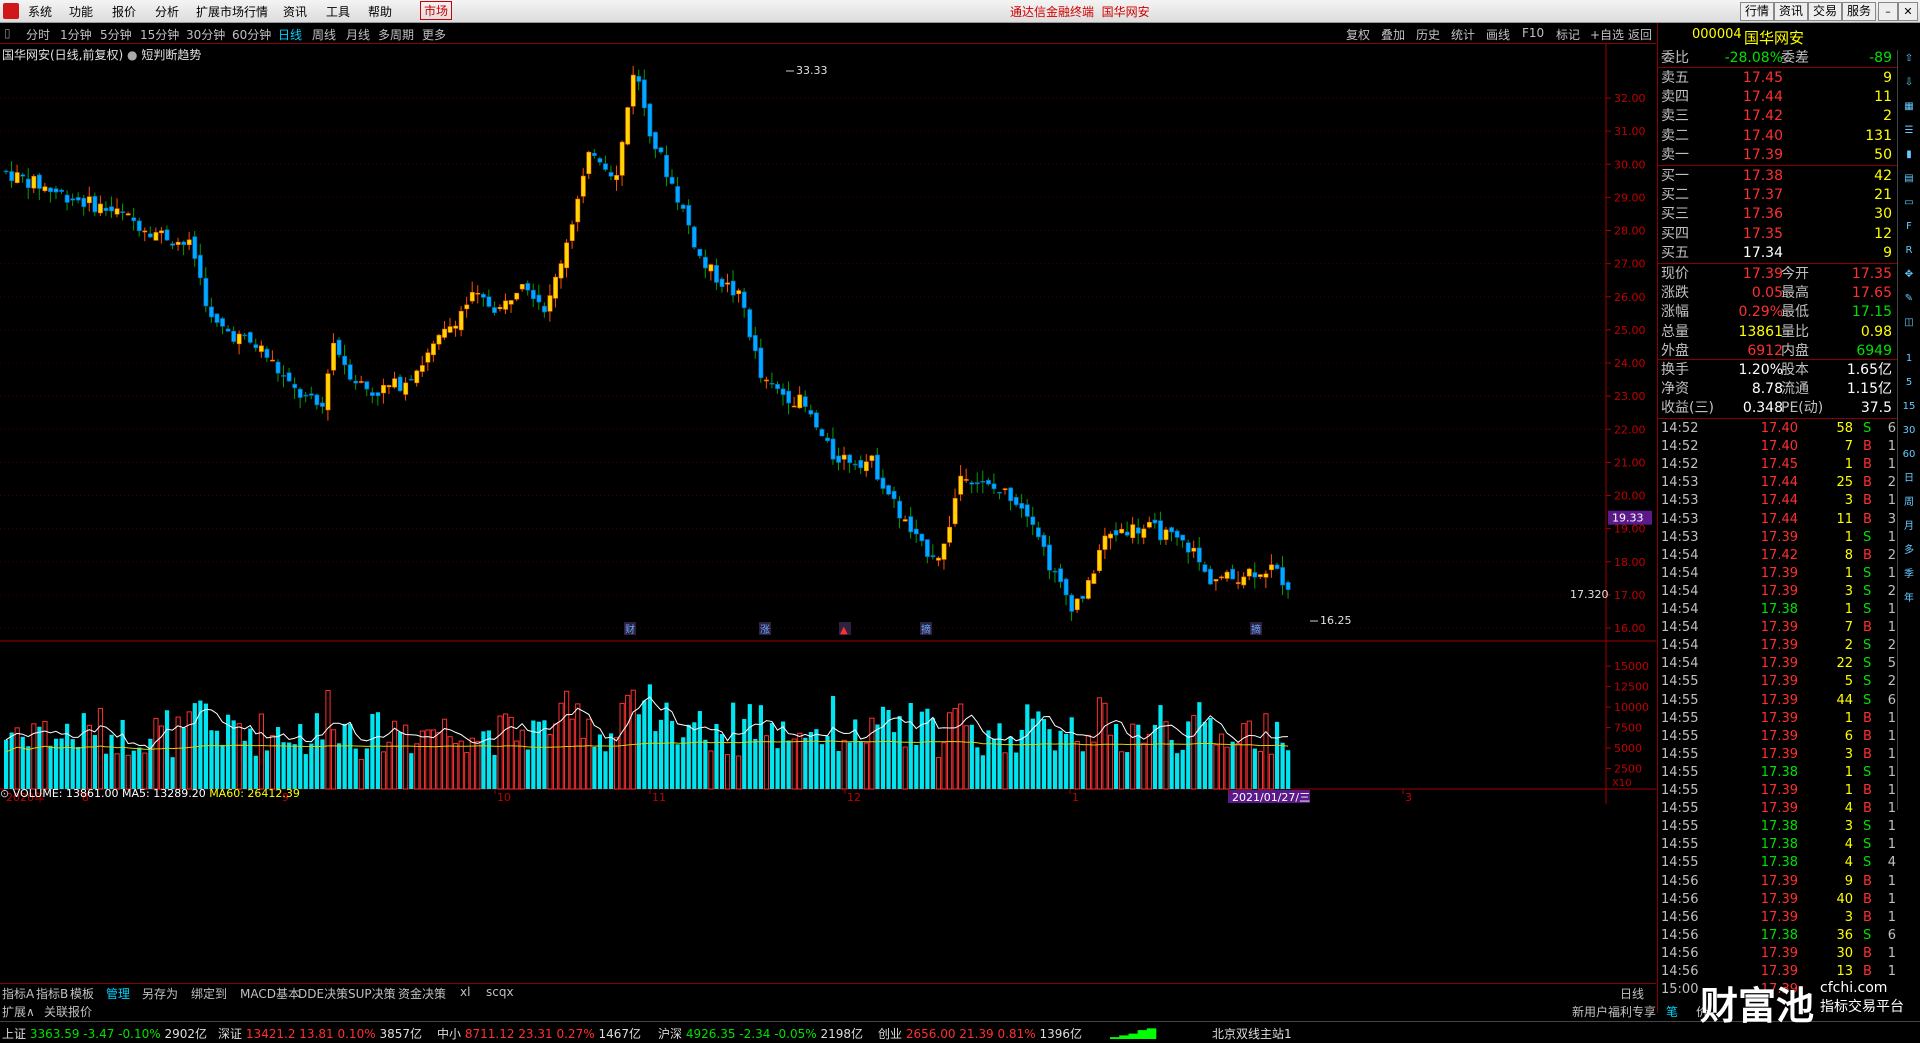  I want to click on f10-icon: F, so click(1909, 227).